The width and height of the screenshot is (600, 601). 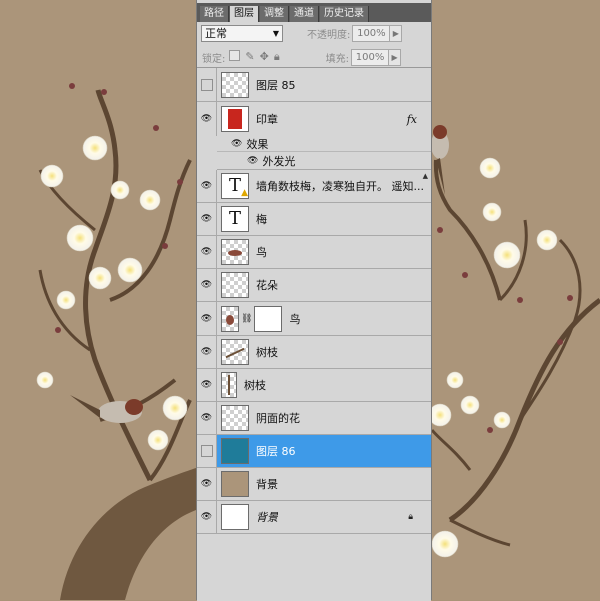 What do you see at coordinates (314, 57) in the screenshot?
I see `lock-fill-row: 锁定: ✎ ✥ 🔒︎ 填充: 100% ▶` at bounding box center [314, 57].